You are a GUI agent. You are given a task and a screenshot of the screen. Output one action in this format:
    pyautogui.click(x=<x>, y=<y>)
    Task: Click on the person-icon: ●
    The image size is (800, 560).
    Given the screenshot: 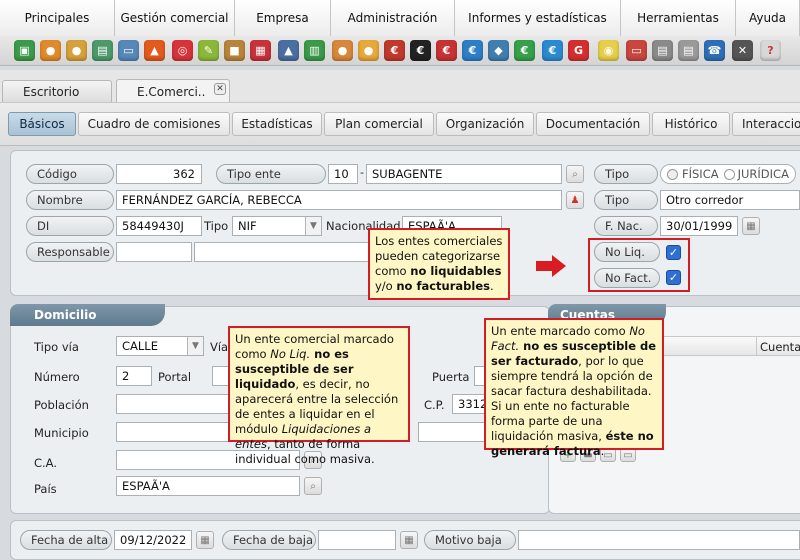 What is the action you would take?
    pyautogui.click(x=342, y=50)
    